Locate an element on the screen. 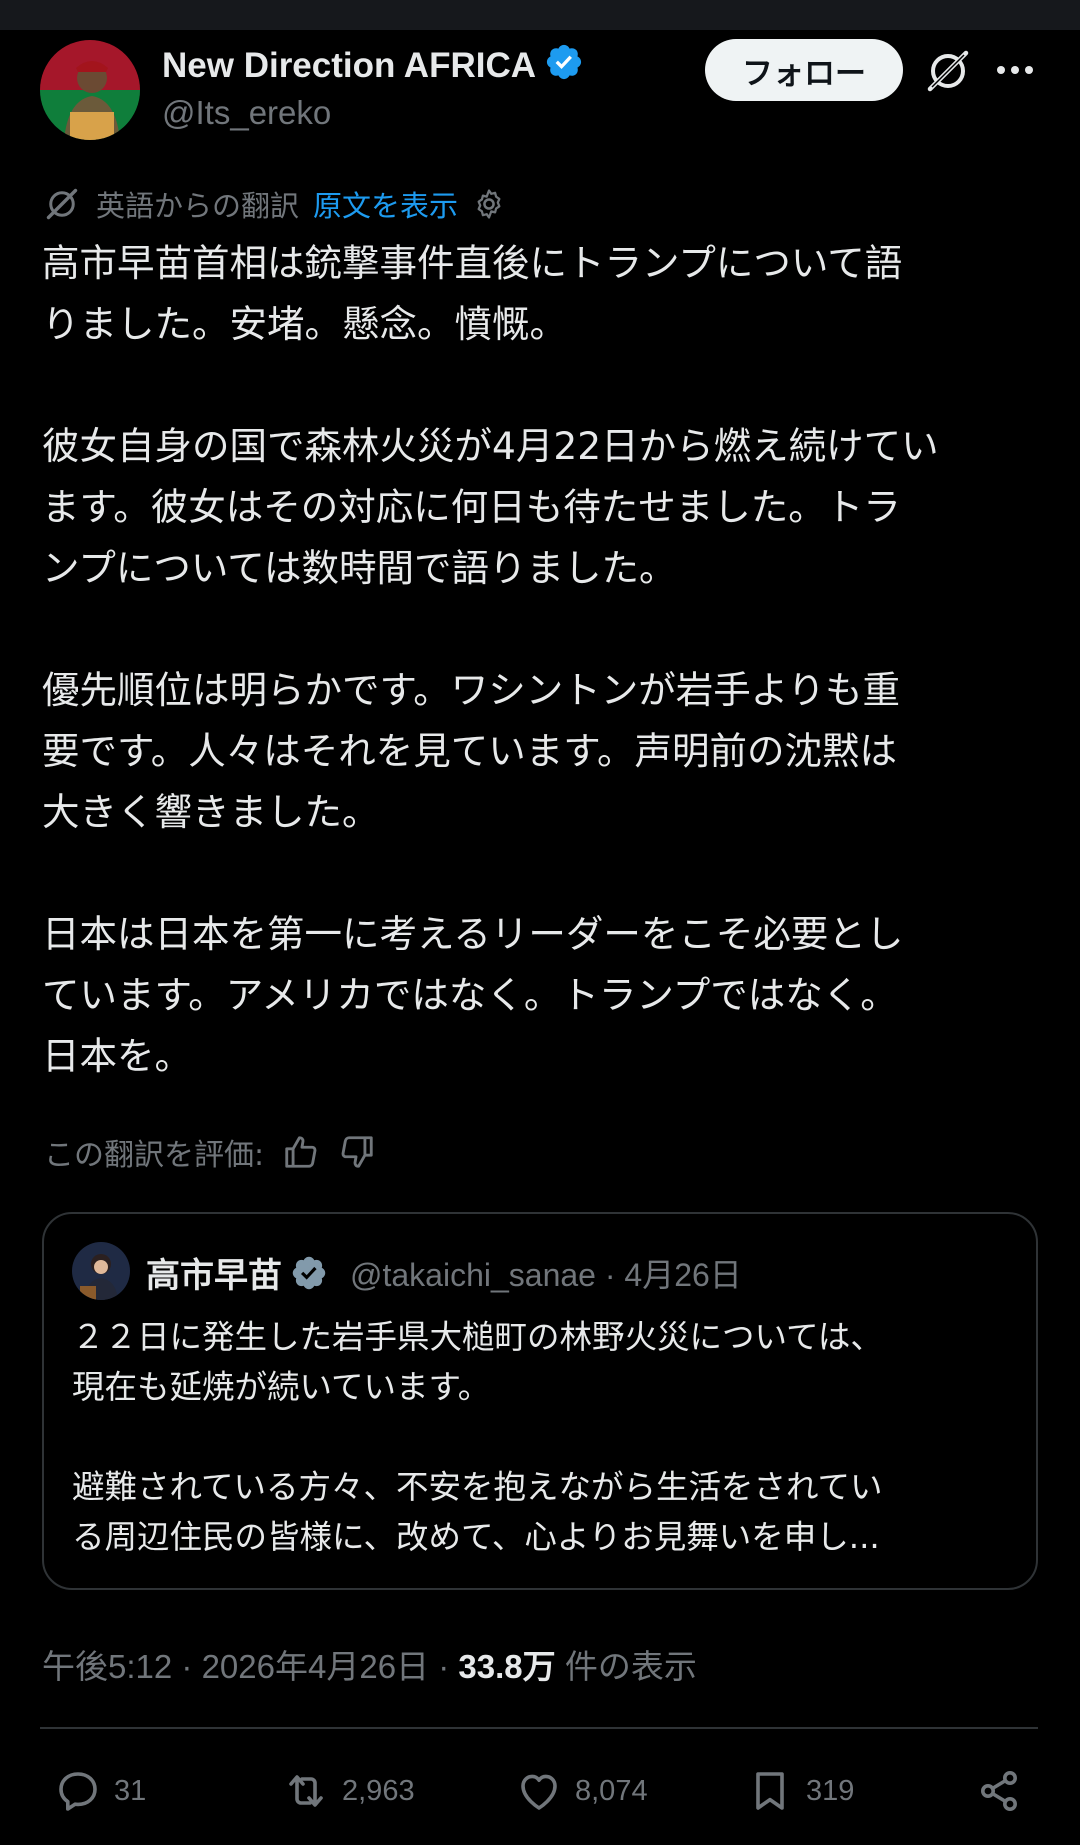 This screenshot has width=1080, height=1845. show-original-link: 原文を表示 is located at coordinates (385, 204).